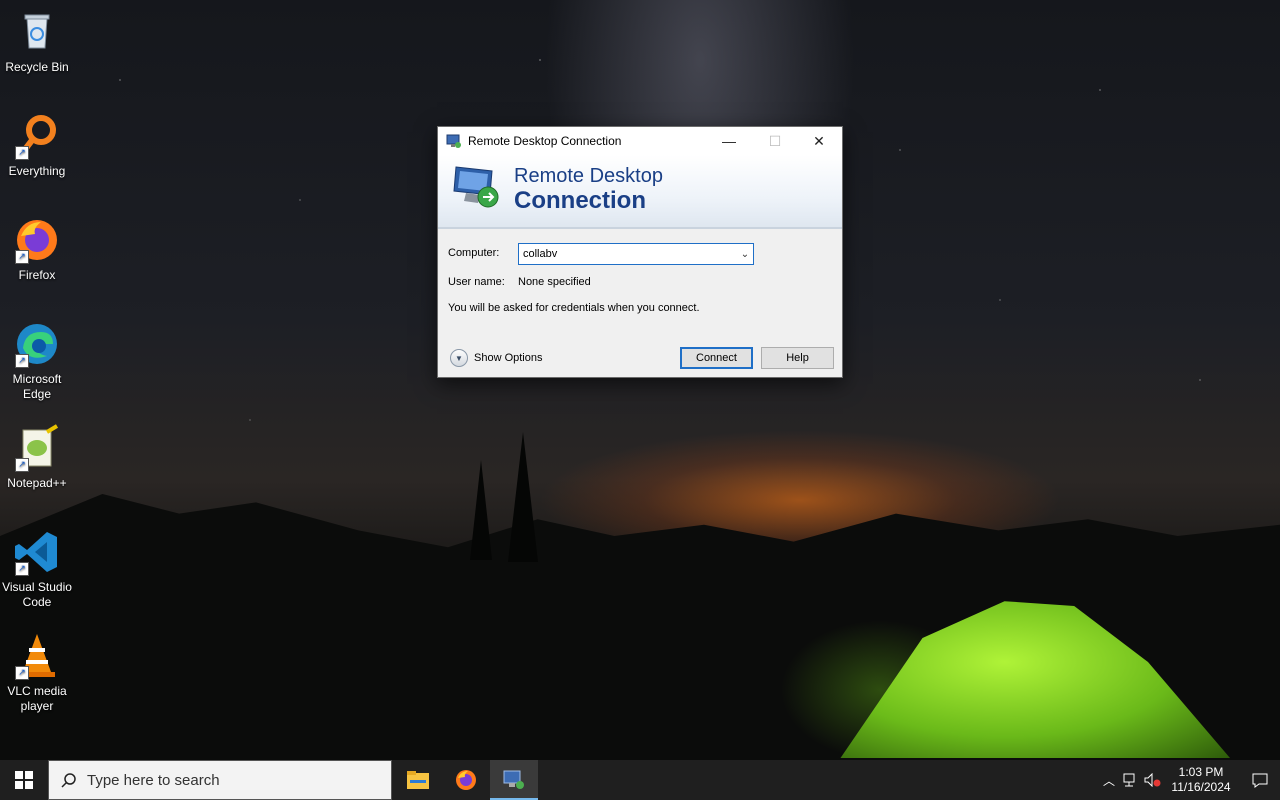 This screenshot has width=1280, height=800. What do you see at coordinates (37, 344) in the screenshot?
I see `edge-icon: ↗` at bounding box center [37, 344].